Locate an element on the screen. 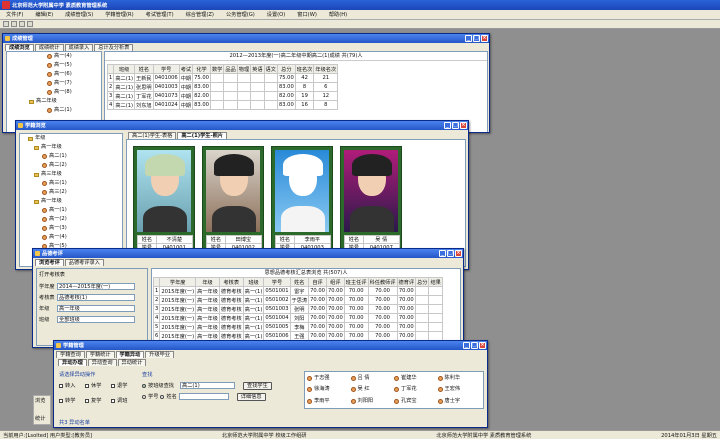  tab: 浏览考评 is located at coordinates (49, 262).